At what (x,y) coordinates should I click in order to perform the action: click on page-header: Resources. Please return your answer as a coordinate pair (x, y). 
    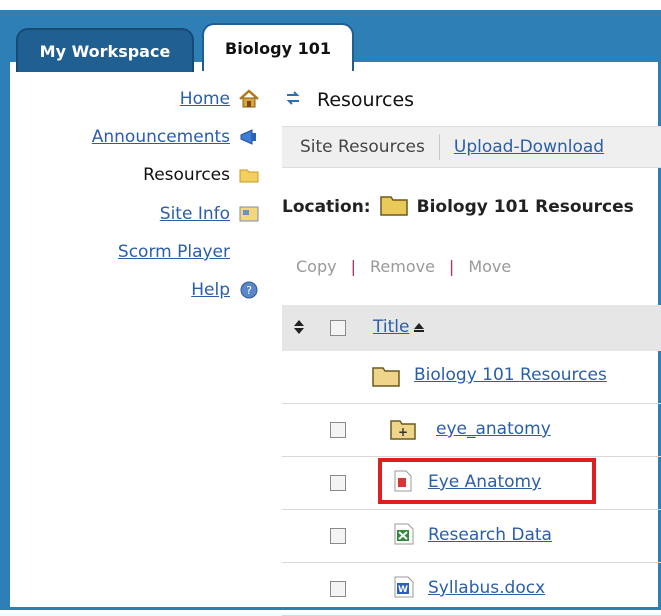
    Looking at the image, I should click on (349, 100).